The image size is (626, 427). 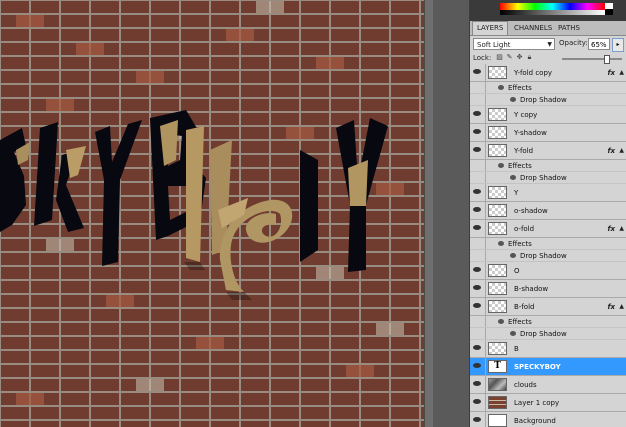 I want to click on layer-row: Y-shadow, so click(x=548, y=133).